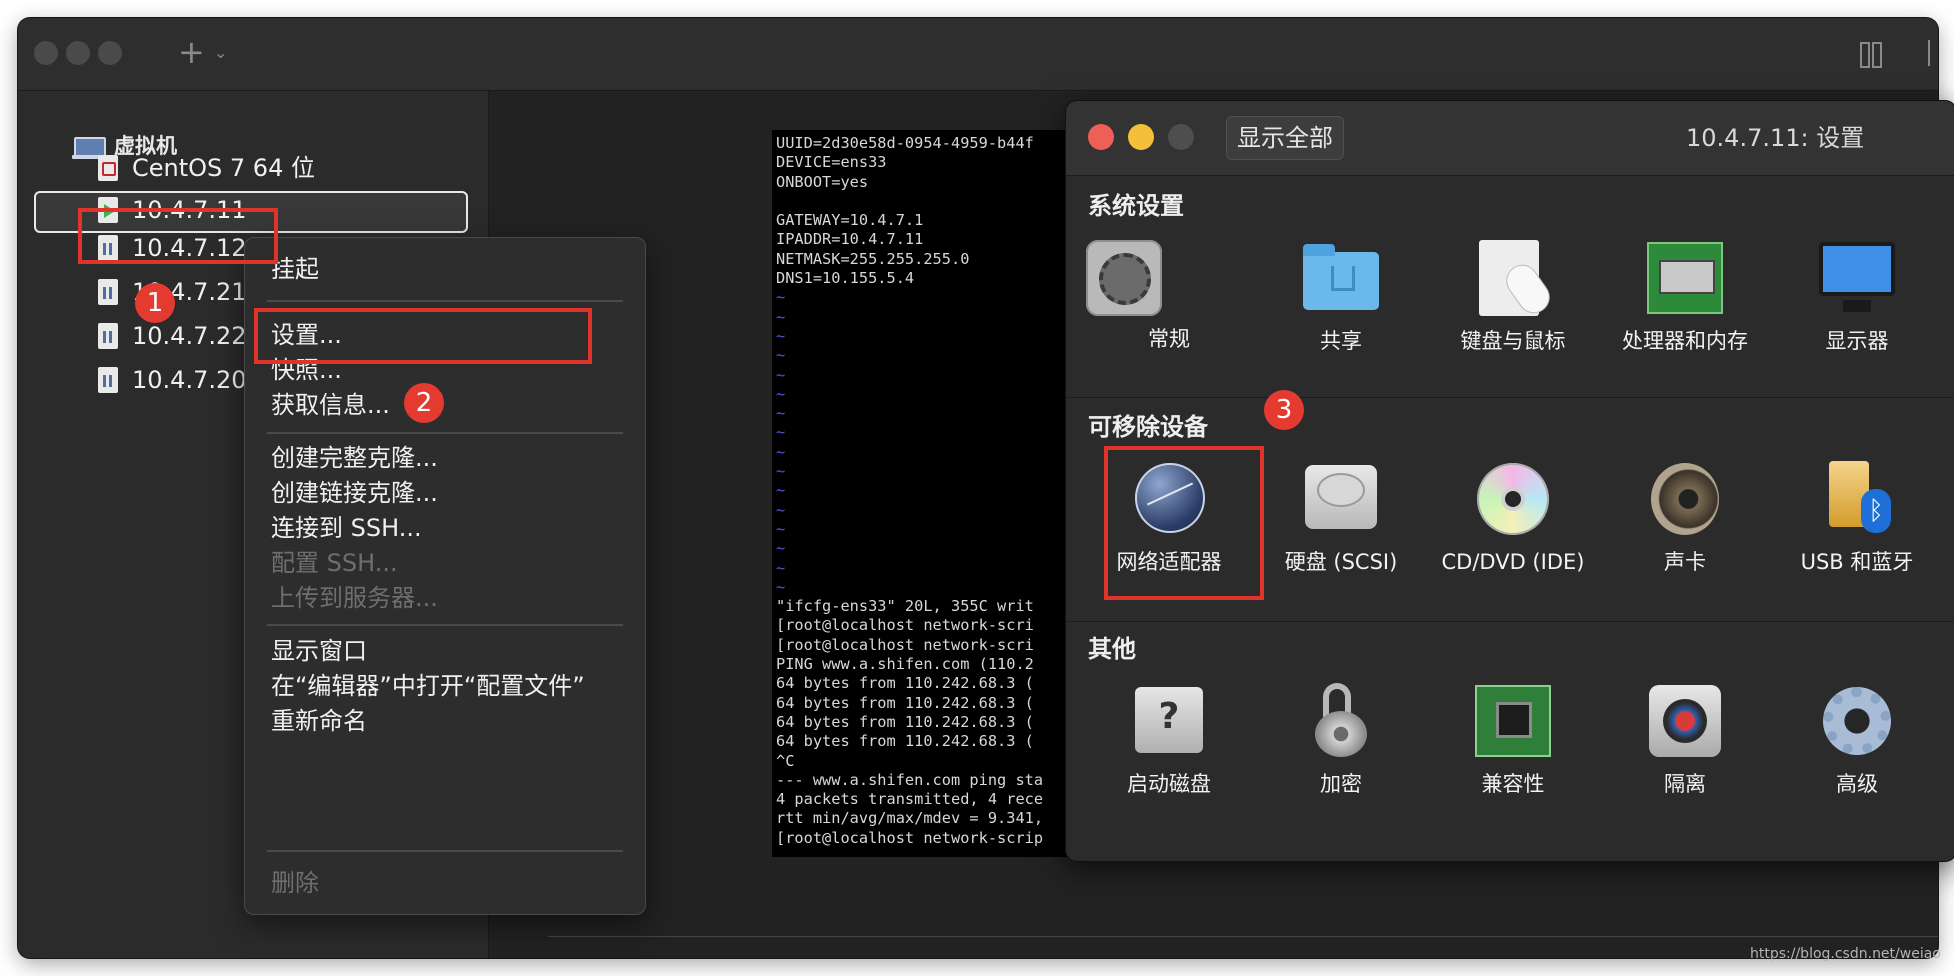  Describe the element at coordinates (1112, 649) in the screenshot. I see `section-title: 其他` at that location.